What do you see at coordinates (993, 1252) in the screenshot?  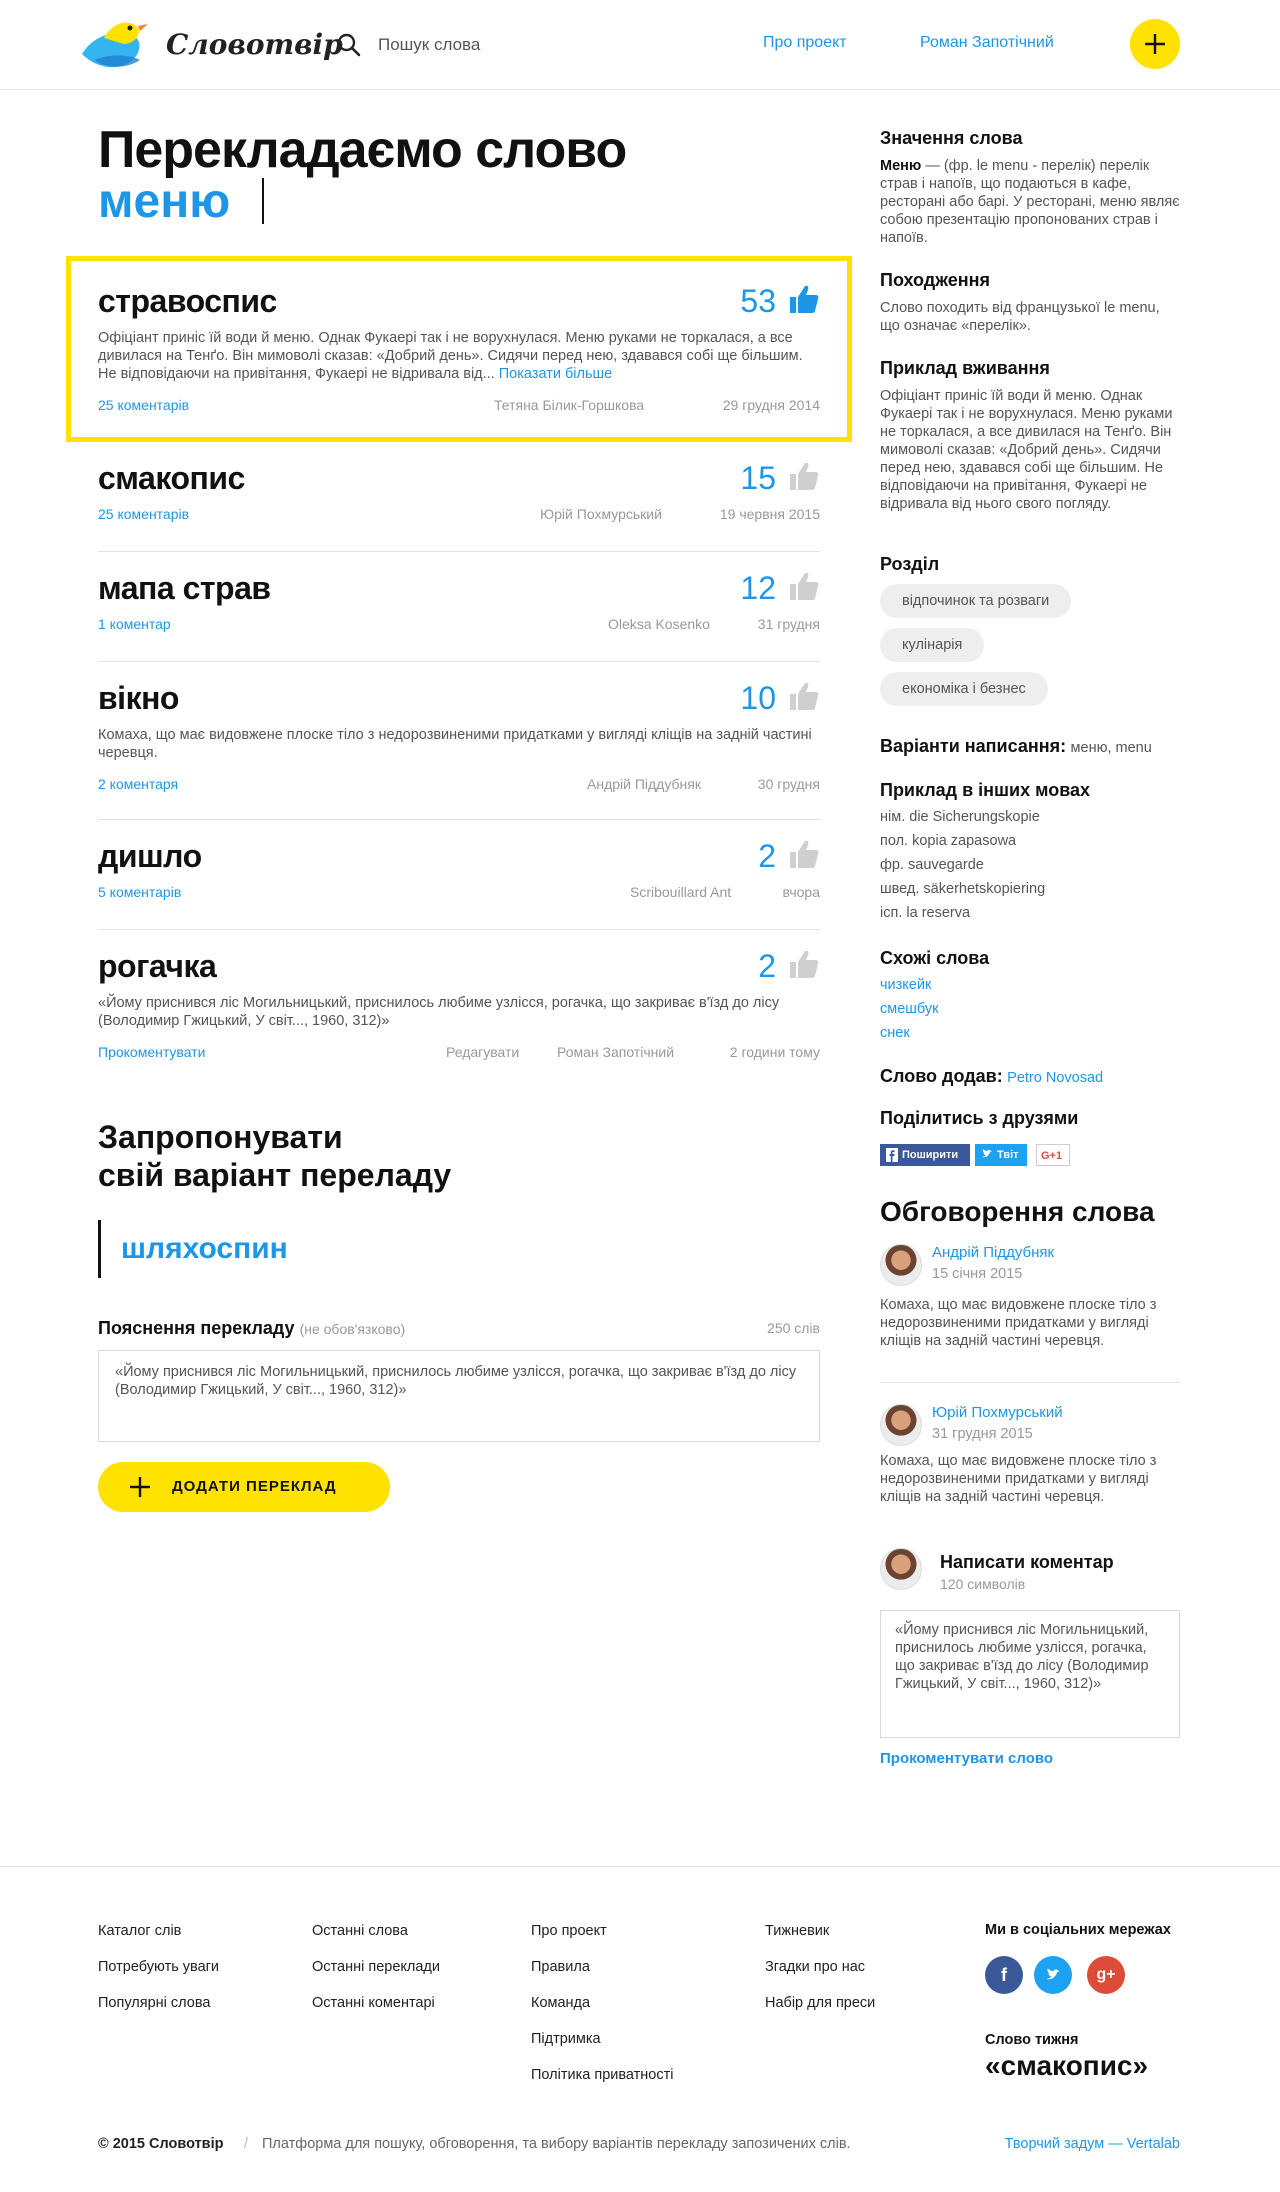 I see `comment-author-link: Андрій Піддубняк` at bounding box center [993, 1252].